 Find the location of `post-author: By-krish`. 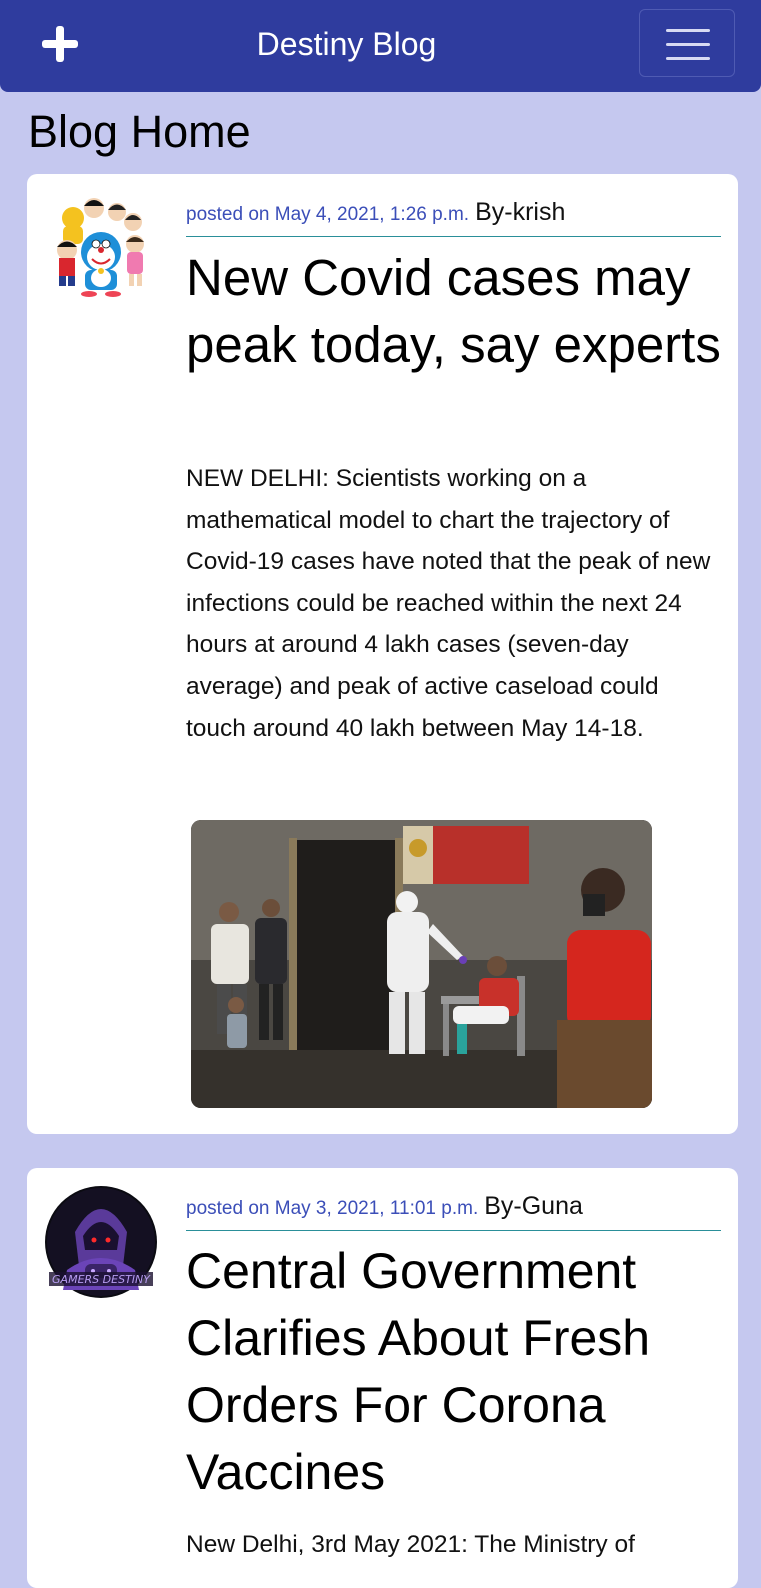

post-author: By-krish is located at coordinates (520, 212).